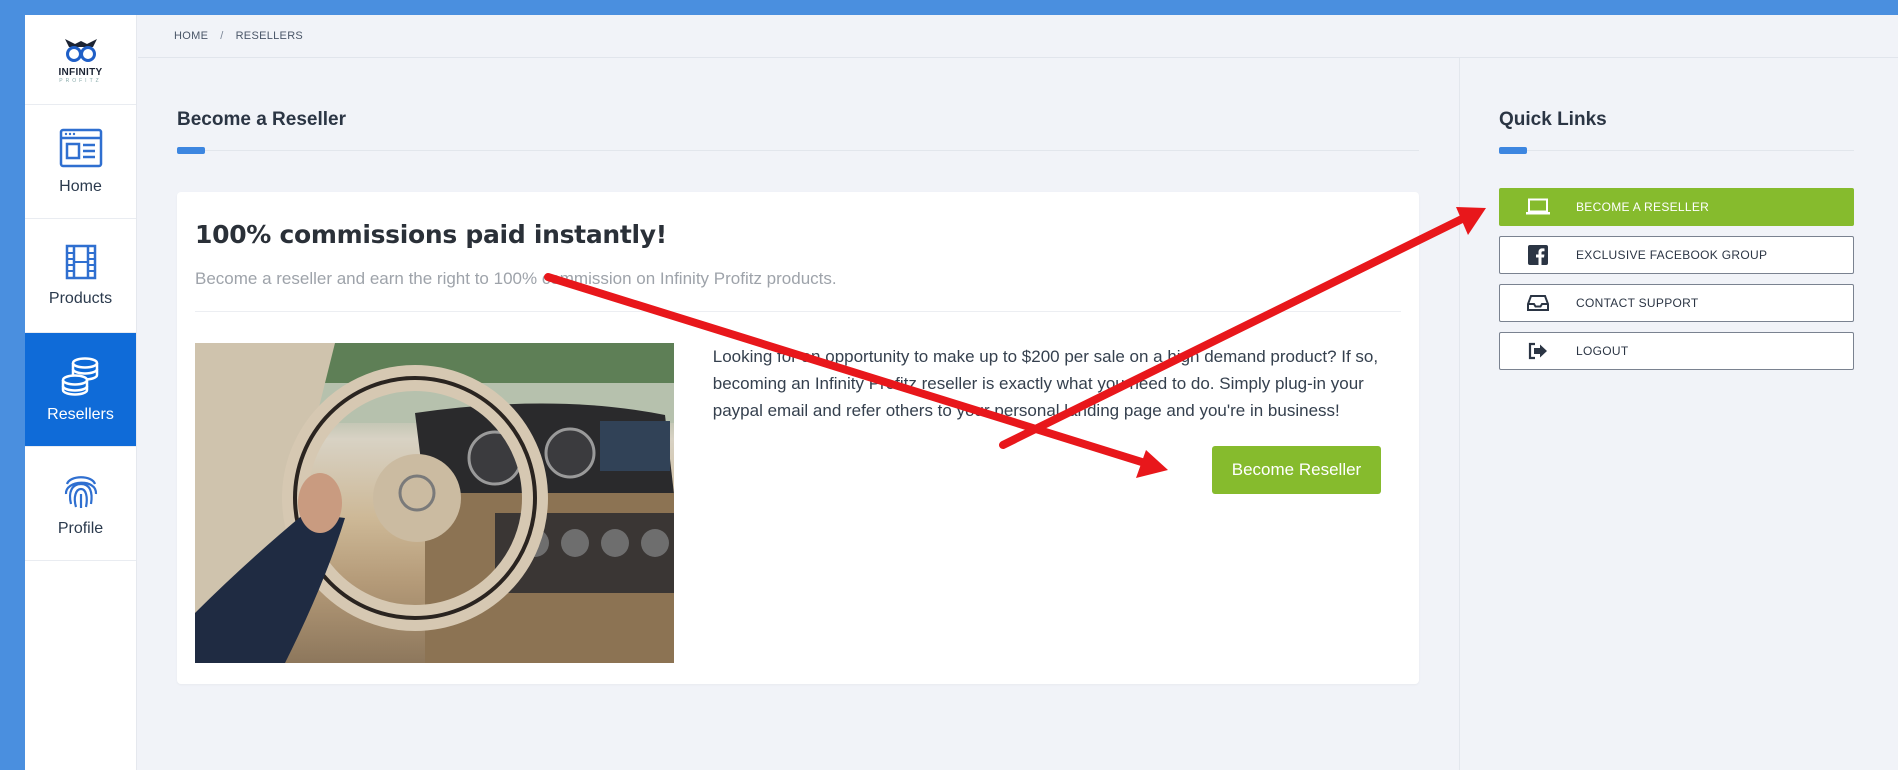 The image size is (1898, 770). What do you see at coordinates (431, 234) in the screenshot?
I see `card-heading: 100% commissions paid instantly!` at bounding box center [431, 234].